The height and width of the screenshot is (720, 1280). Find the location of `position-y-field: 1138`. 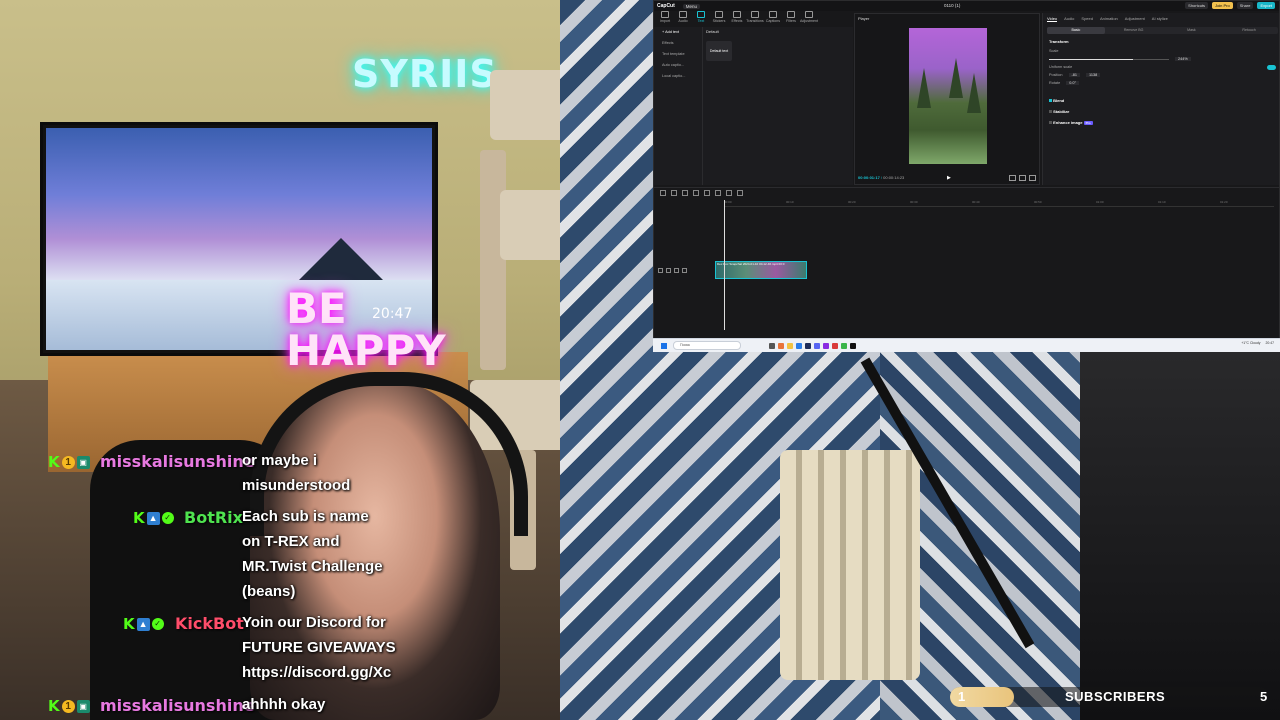

position-y-field: 1138 is located at coordinates (1093, 75).